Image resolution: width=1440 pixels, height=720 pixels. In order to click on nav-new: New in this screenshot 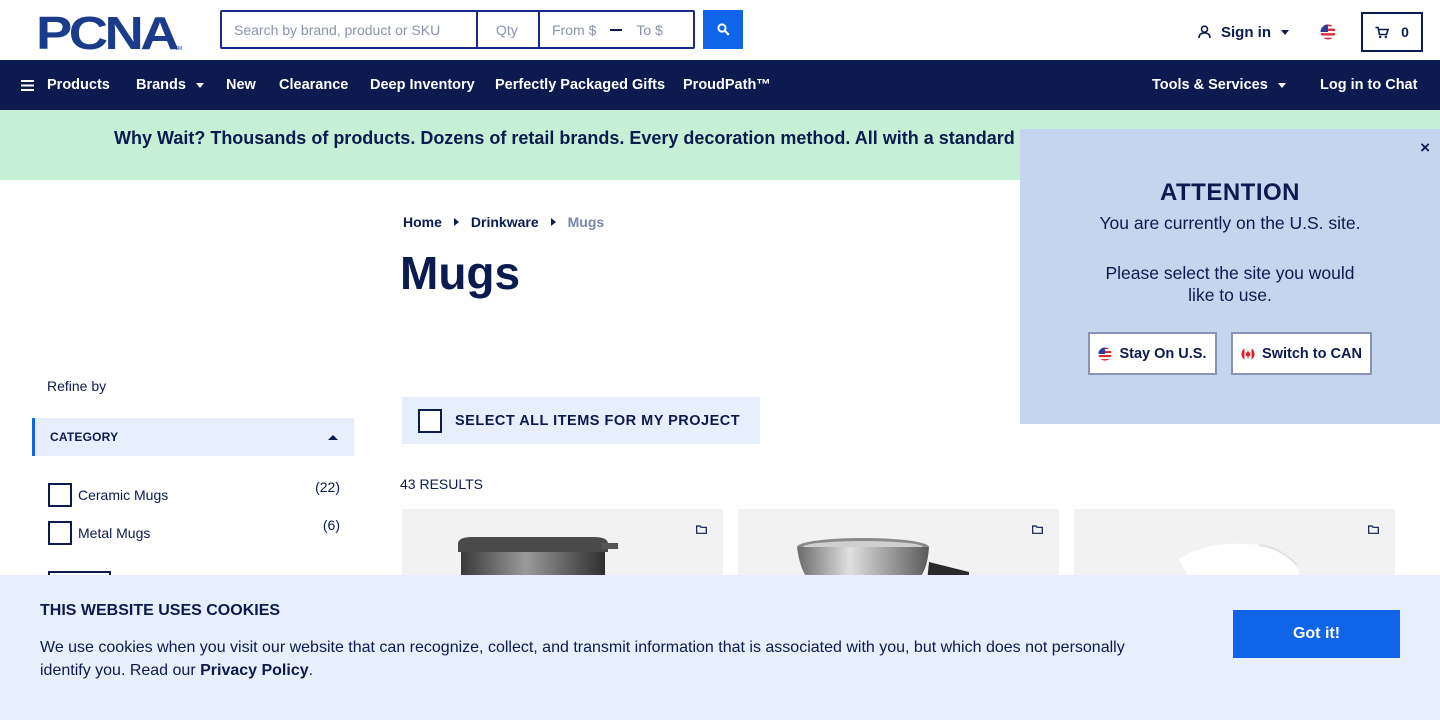, I will do `click(241, 85)`.